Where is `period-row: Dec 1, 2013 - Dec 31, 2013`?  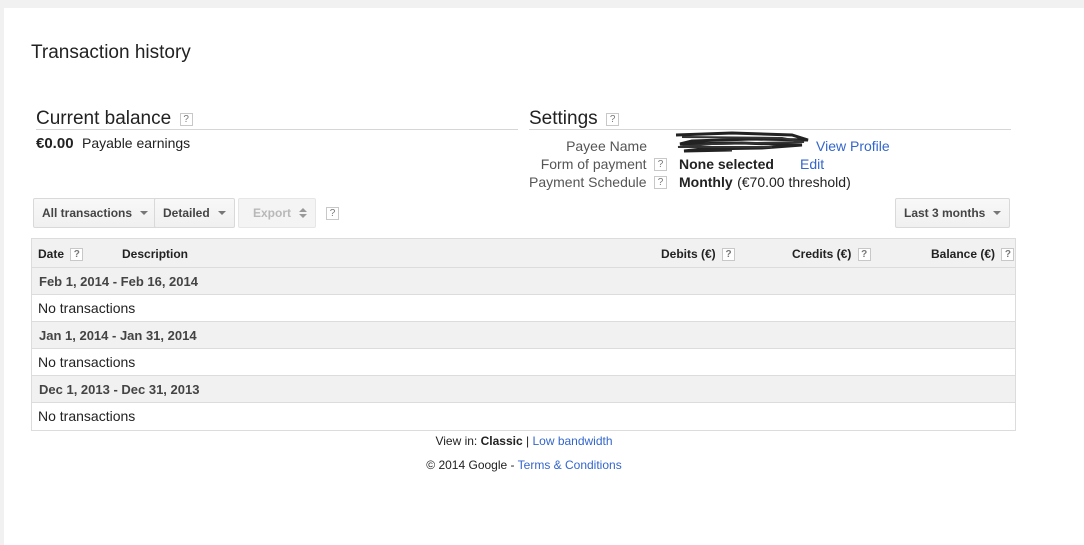 period-row: Dec 1, 2013 - Dec 31, 2013 is located at coordinates (523, 389).